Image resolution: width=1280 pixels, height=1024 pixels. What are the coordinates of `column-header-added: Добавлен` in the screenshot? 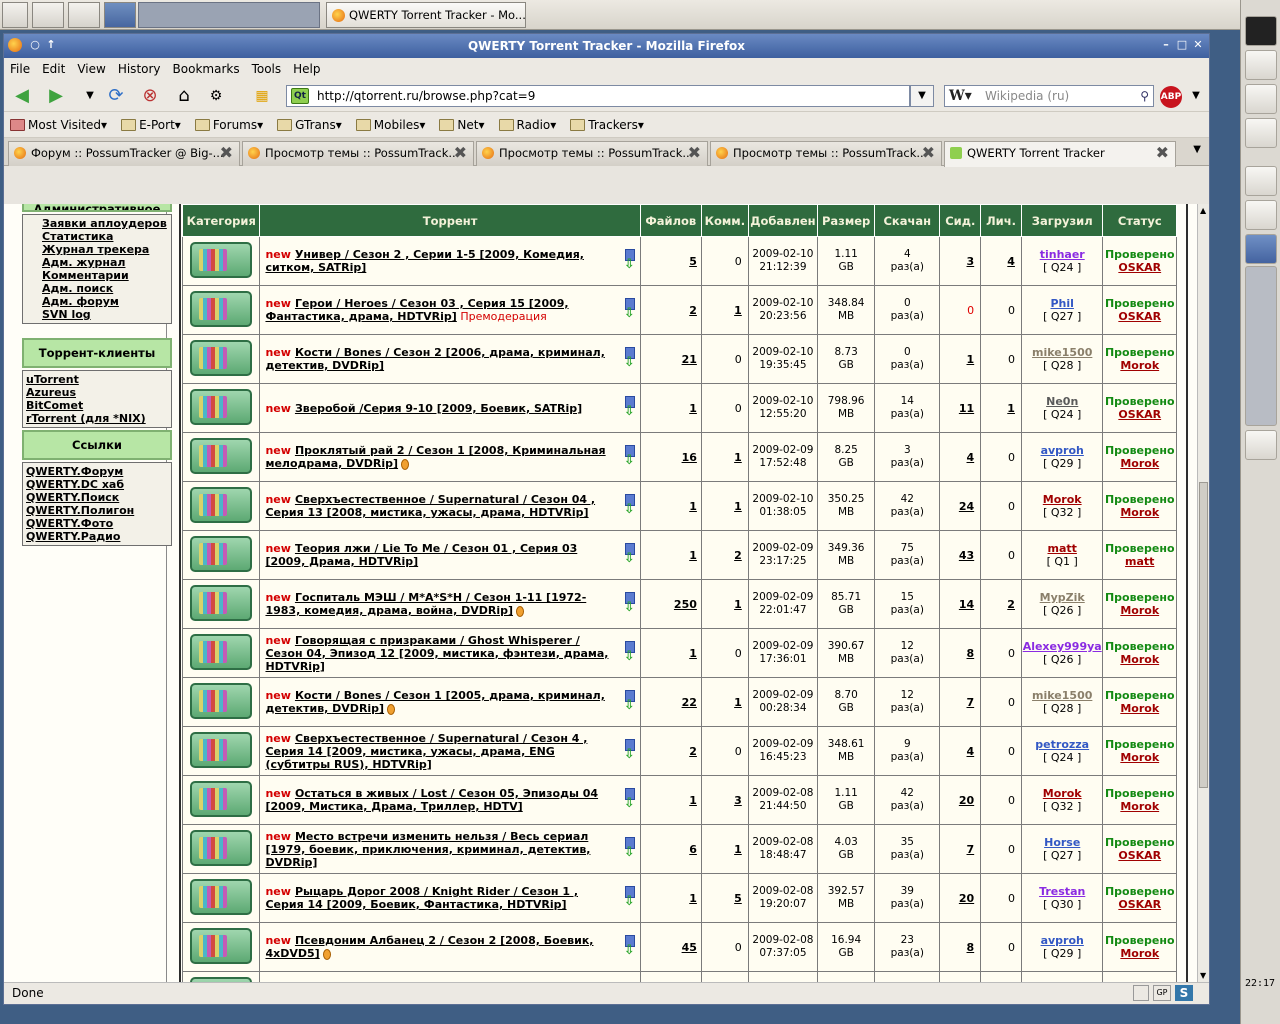 It's located at (783, 220).